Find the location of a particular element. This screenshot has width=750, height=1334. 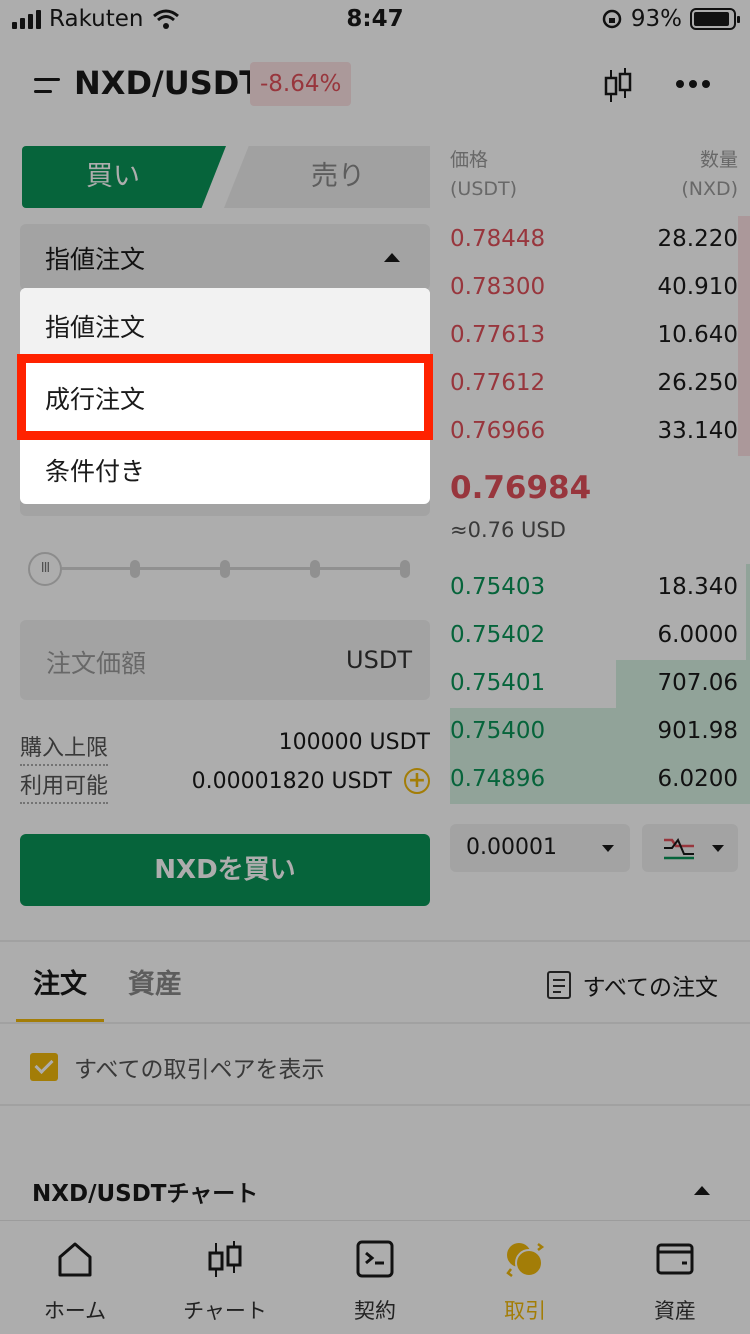

option-limit-order: 指値注文 is located at coordinates (225, 324).